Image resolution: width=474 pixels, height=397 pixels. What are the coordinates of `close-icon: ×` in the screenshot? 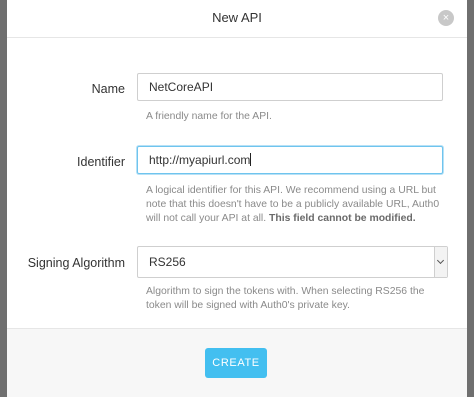 It's located at (446, 18).